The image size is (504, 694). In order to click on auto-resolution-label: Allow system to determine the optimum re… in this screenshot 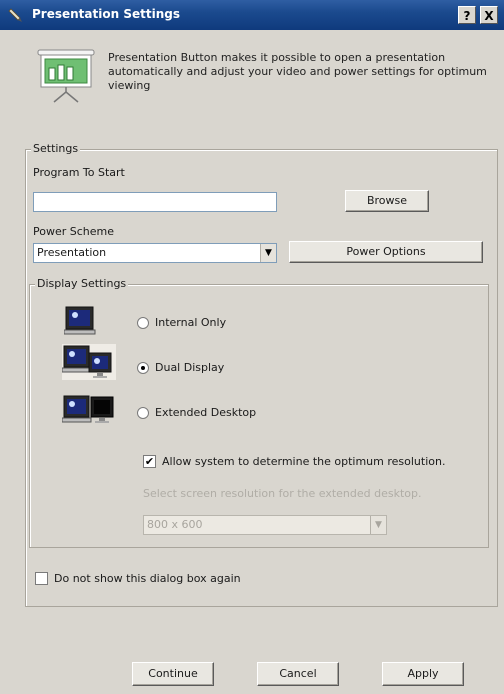, I will do `click(303, 461)`.